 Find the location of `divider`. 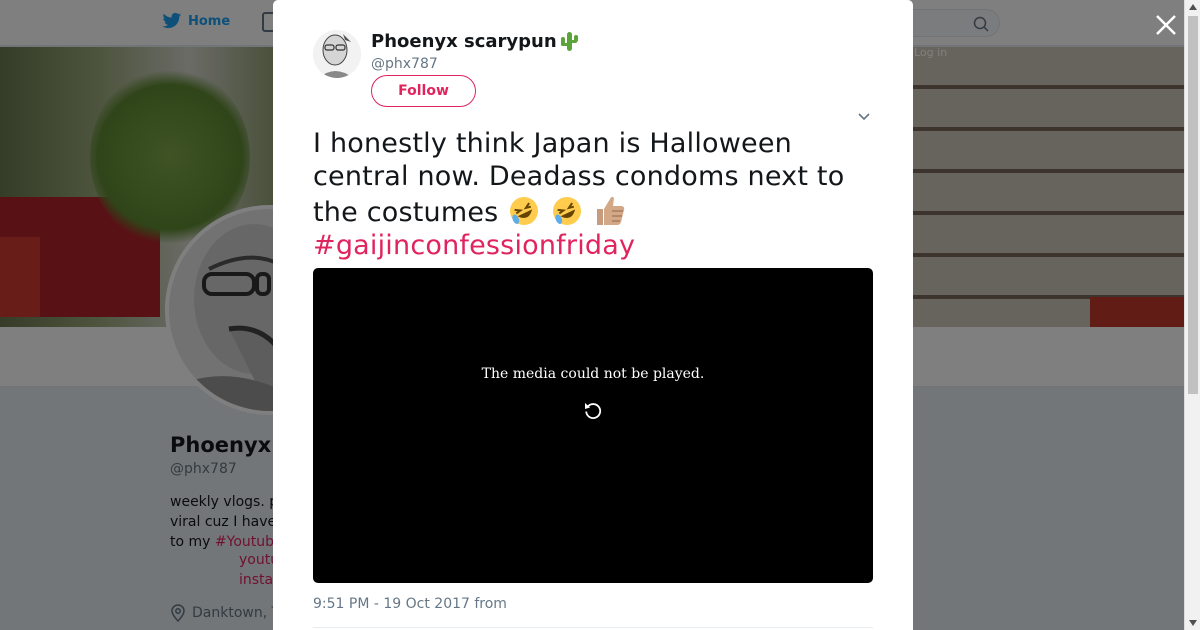

divider is located at coordinates (593, 627).